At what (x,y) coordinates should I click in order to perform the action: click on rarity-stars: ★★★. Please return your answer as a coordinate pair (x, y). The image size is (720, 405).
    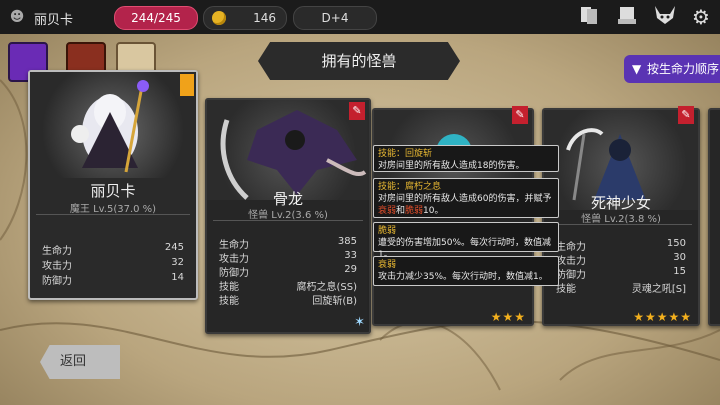
    Looking at the image, I should click on (508, 317).